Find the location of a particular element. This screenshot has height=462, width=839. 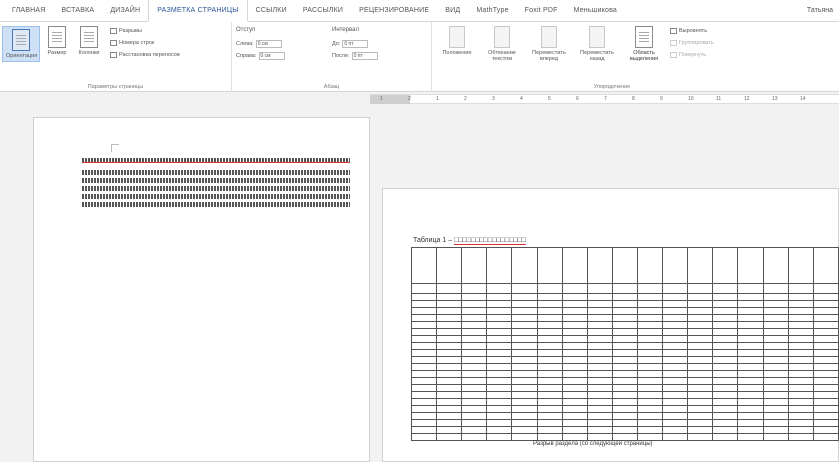

tab-6: РЕЦЕНЗИРОВАНИЕ is located at coordinates (394, 11).